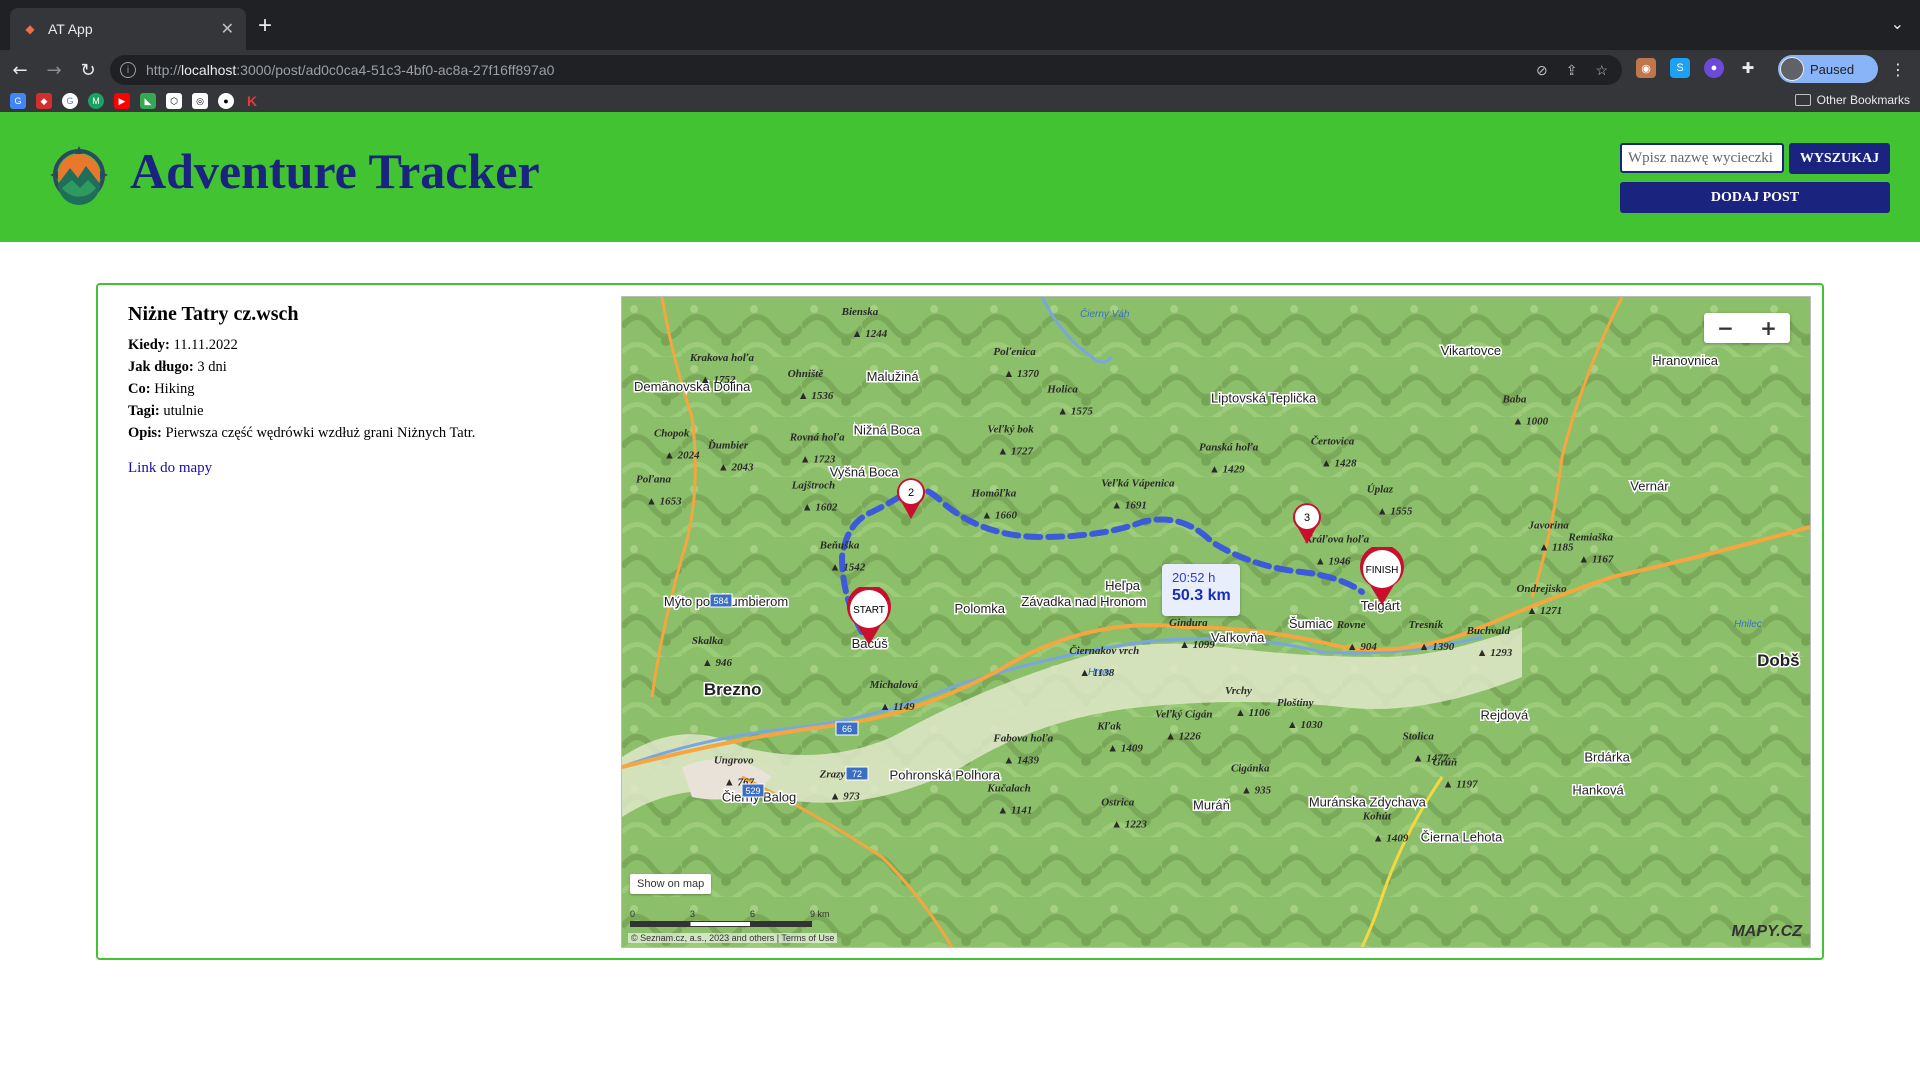 Image resolution: width=1920 pixels, height=1080 pixels. I want to click on peak-name: Kučalach, so click(1008, 789).